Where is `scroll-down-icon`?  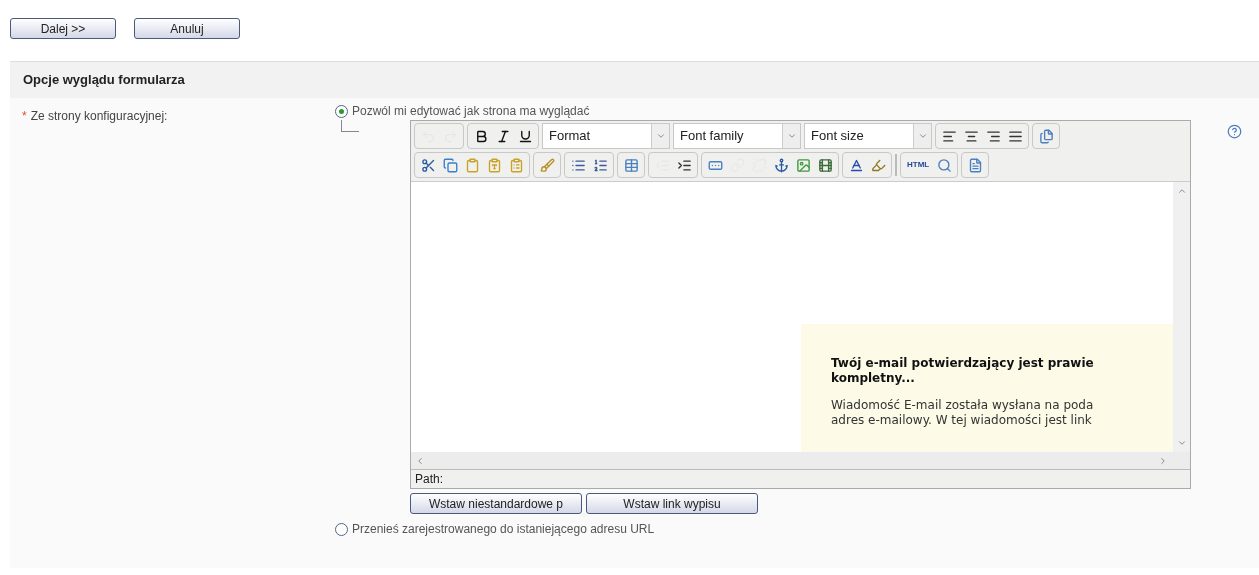 scroll-down-icon is located at coordinates (1181, 443).